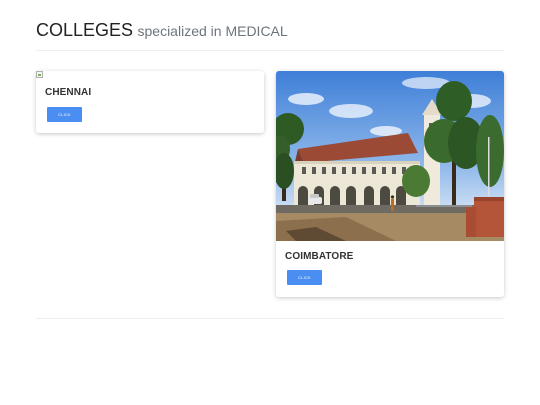 This screenshot has height=405, width=540. I want to click on college-card-chennai: CHENNAI CLICK, so click(150, 102).